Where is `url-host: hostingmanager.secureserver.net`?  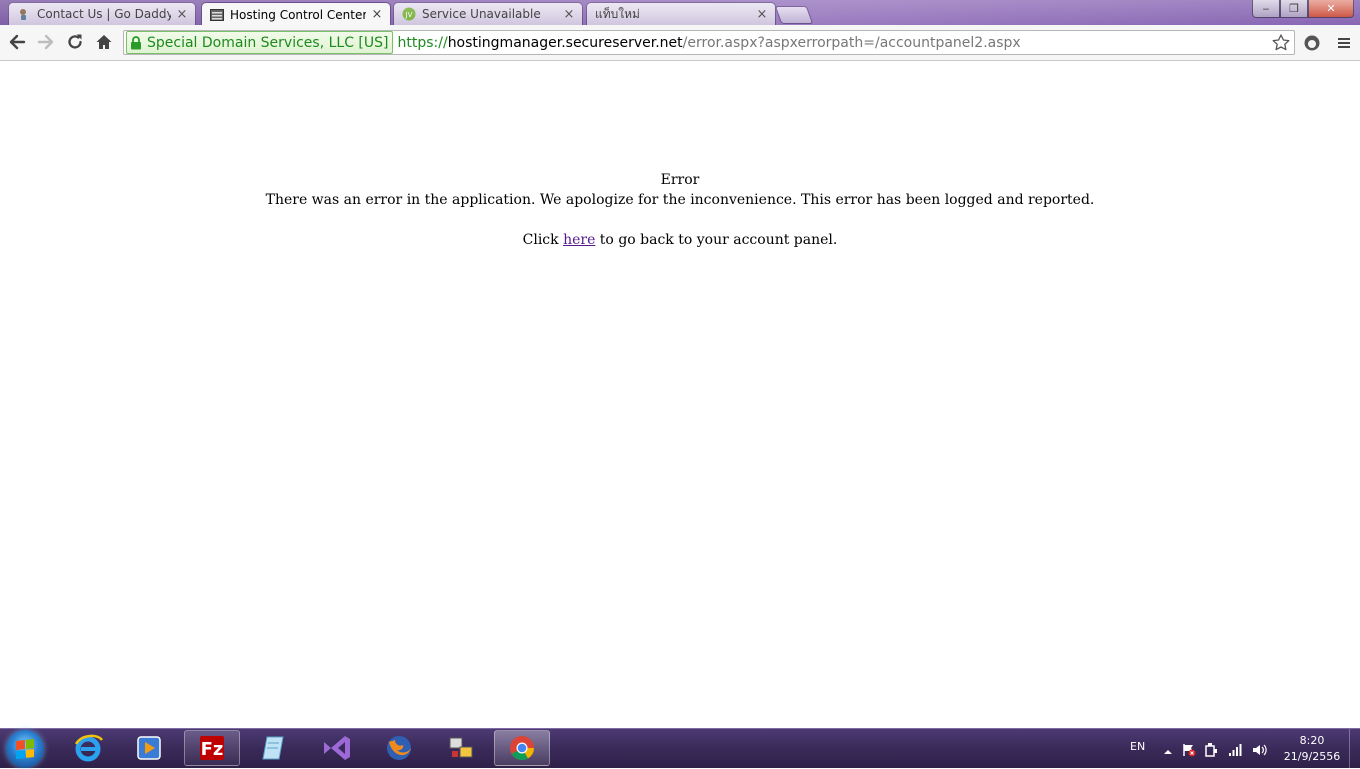 url-host: hostingmanager.secureserver.net is located at coordinates (565, 42).